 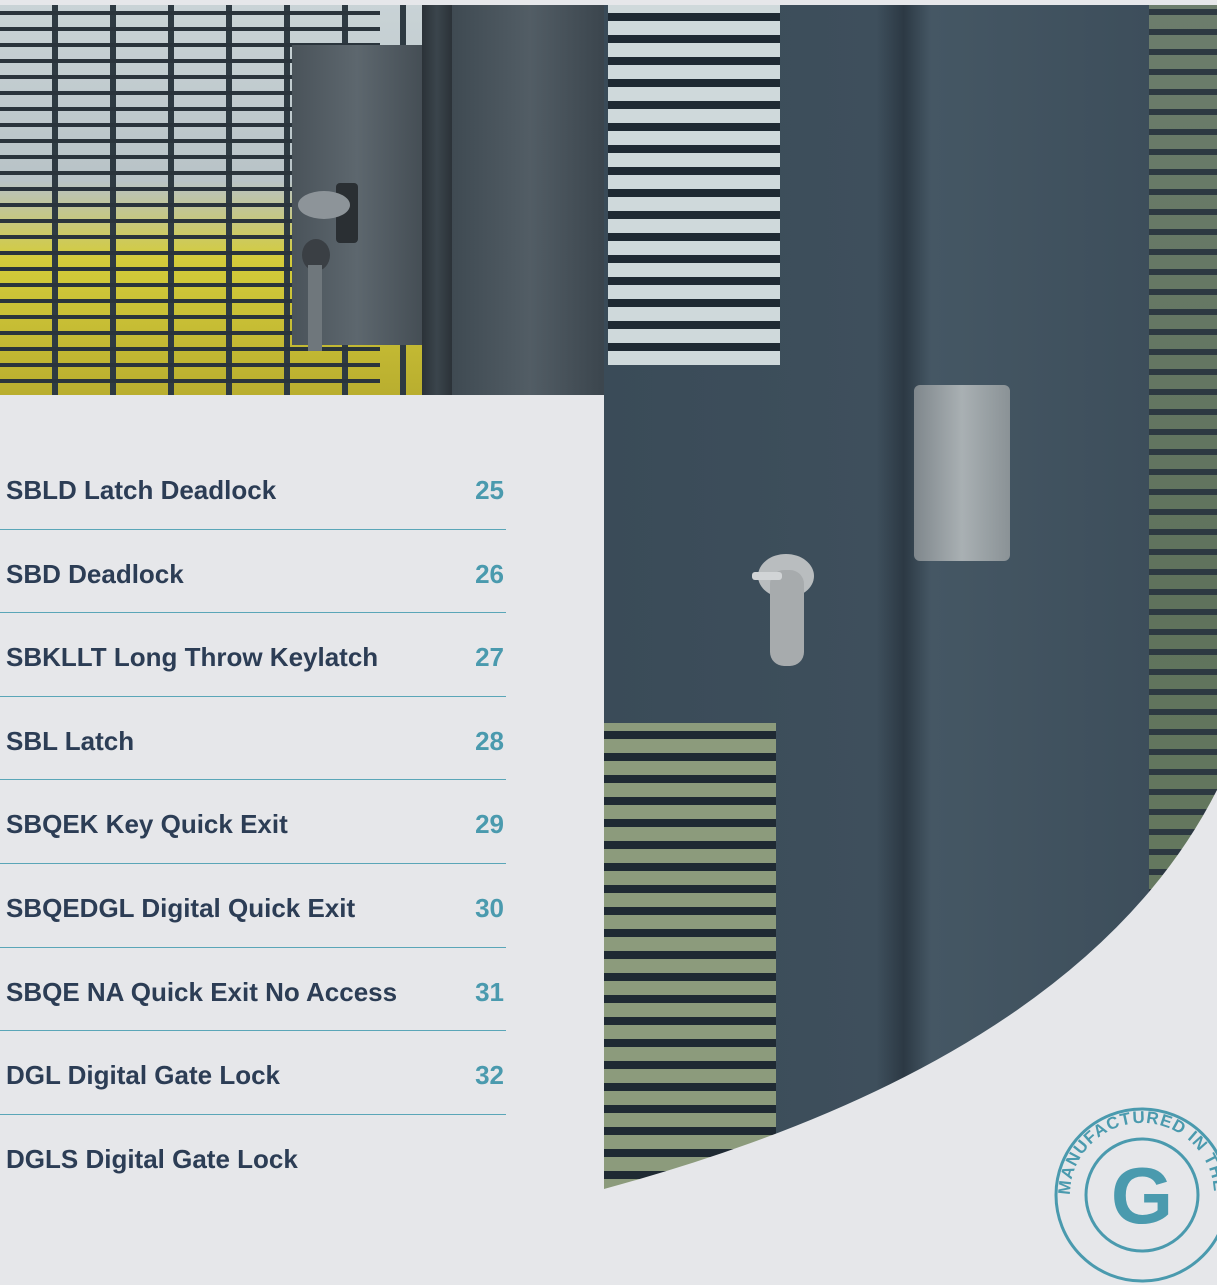 I want to click on toc-item-title: SBD Deadlock, so click(x=95, y=573).